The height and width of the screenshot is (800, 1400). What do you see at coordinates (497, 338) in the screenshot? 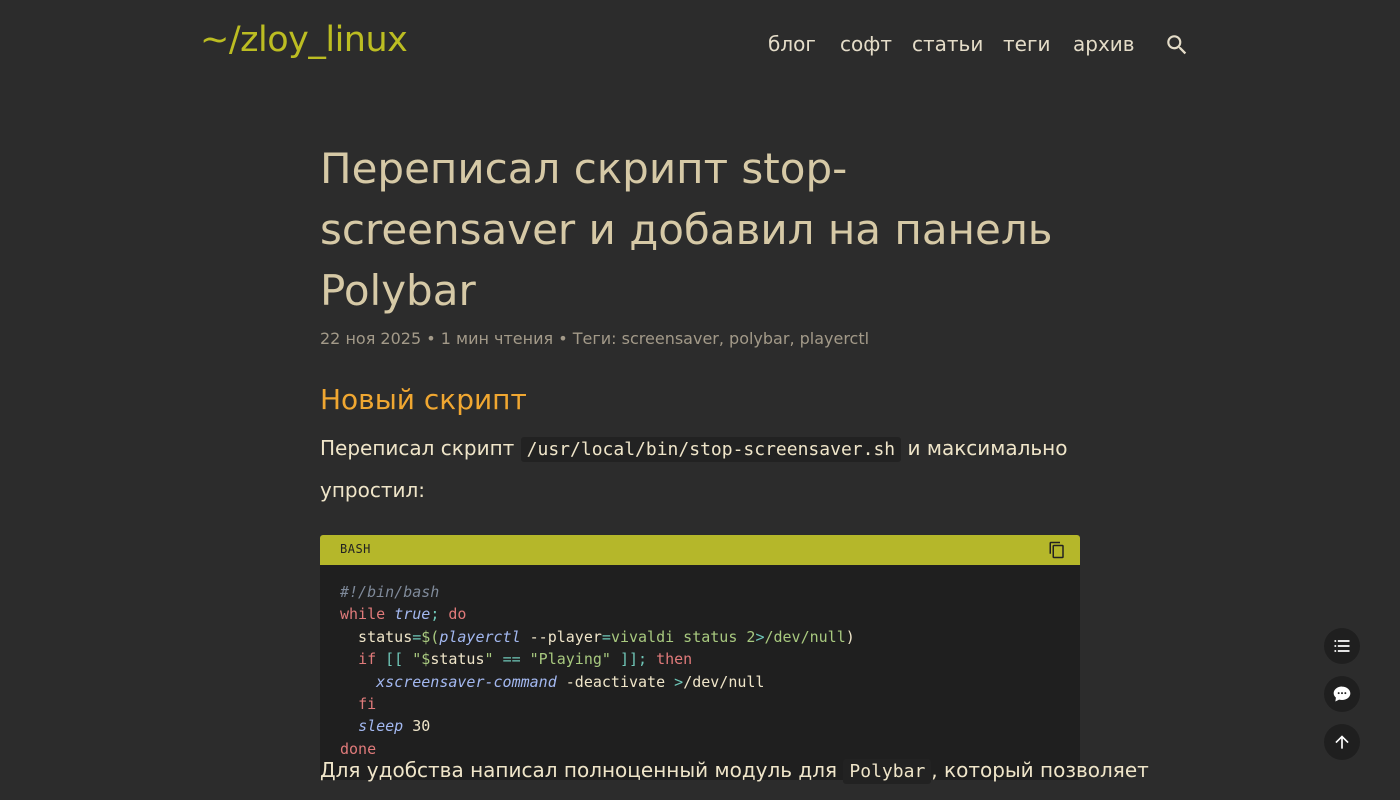
I see `reading-time: 1 мин чтения` at bounding box center [497, 338].